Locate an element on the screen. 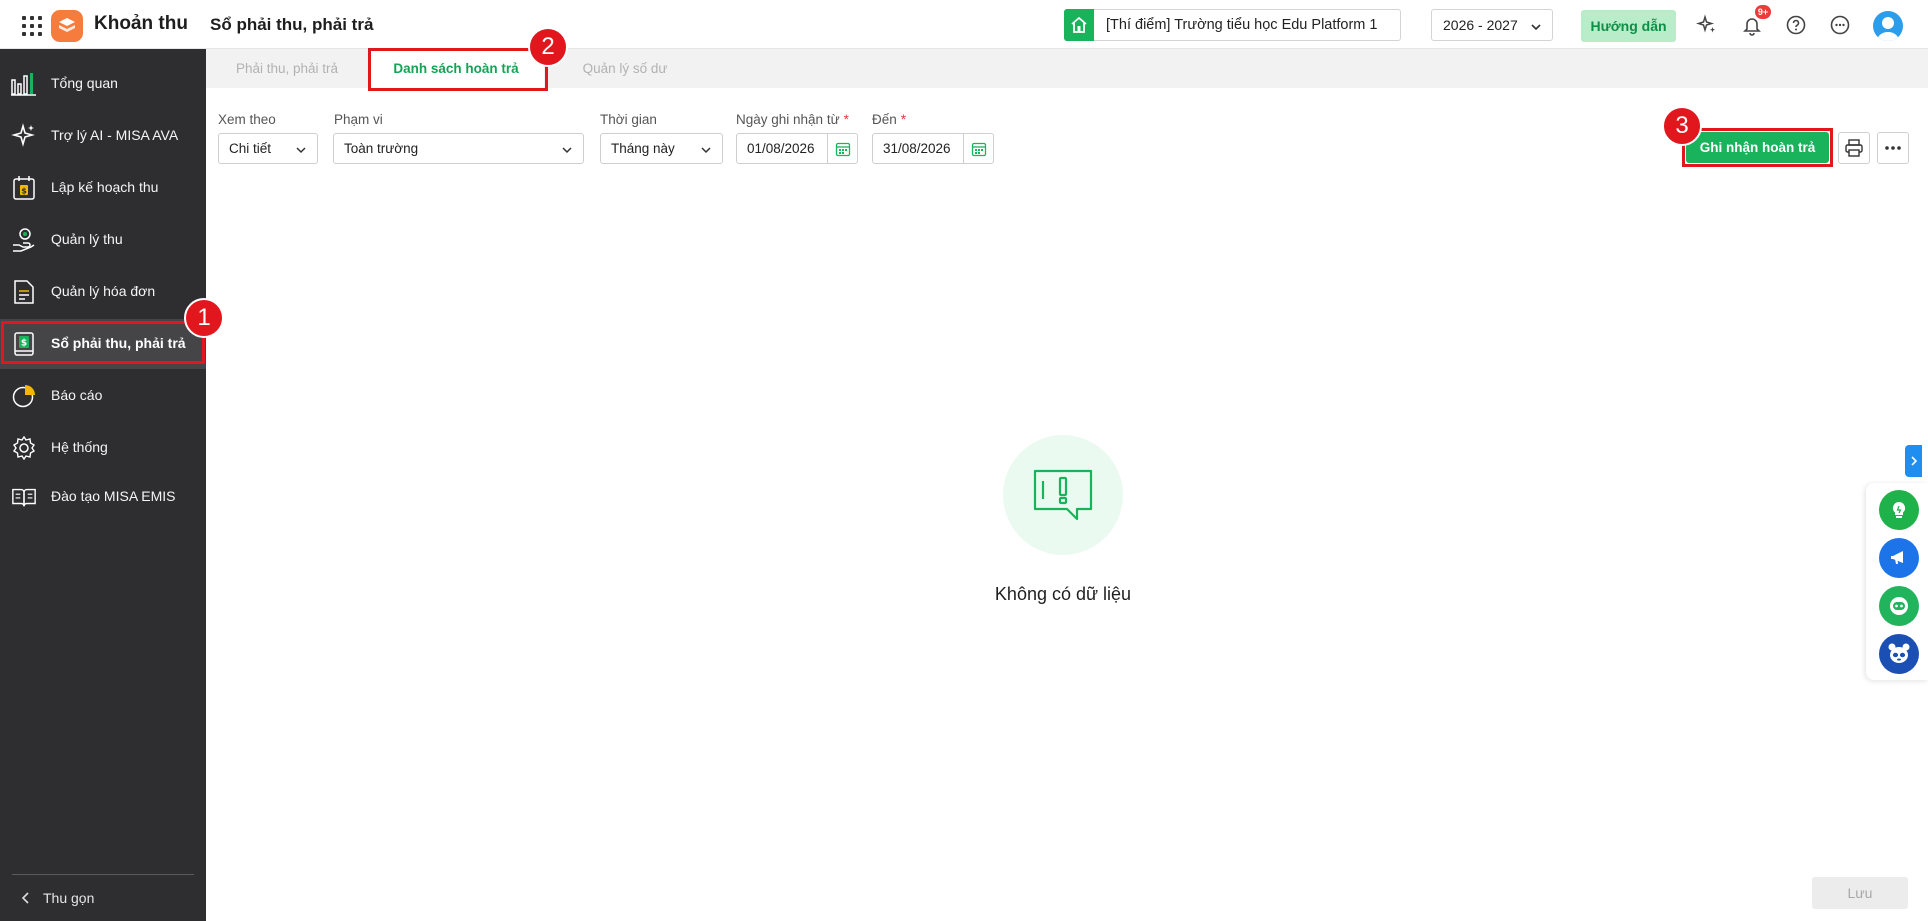 The image size is (1928, 921). sidebar-item-label: Lập kế hoạch thu is located at coordinates (105, 187).